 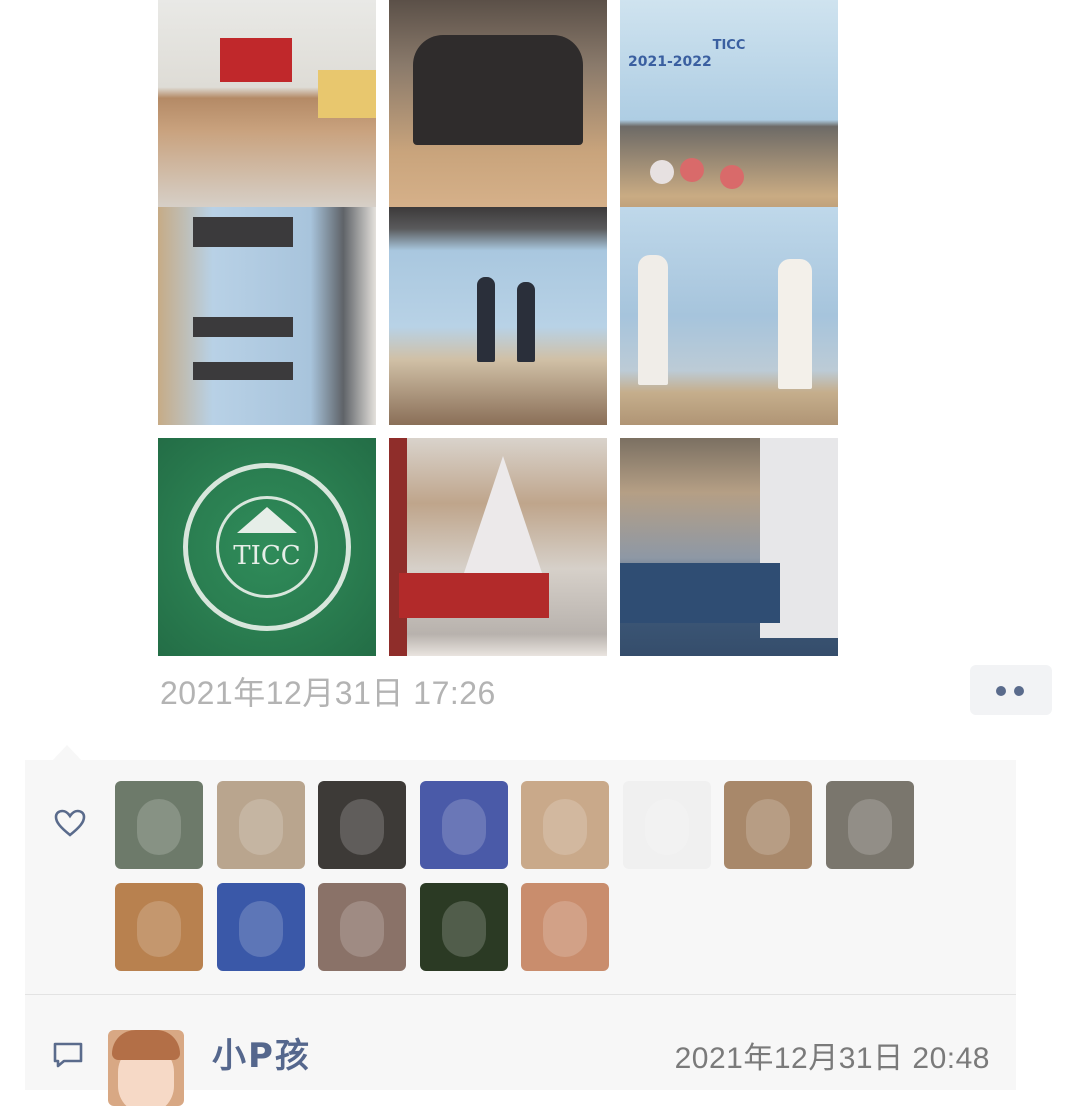 What do you see at coordinates (70, 823) in the screenshot?
I see `heart-icon` at bounding box center [70, 823].